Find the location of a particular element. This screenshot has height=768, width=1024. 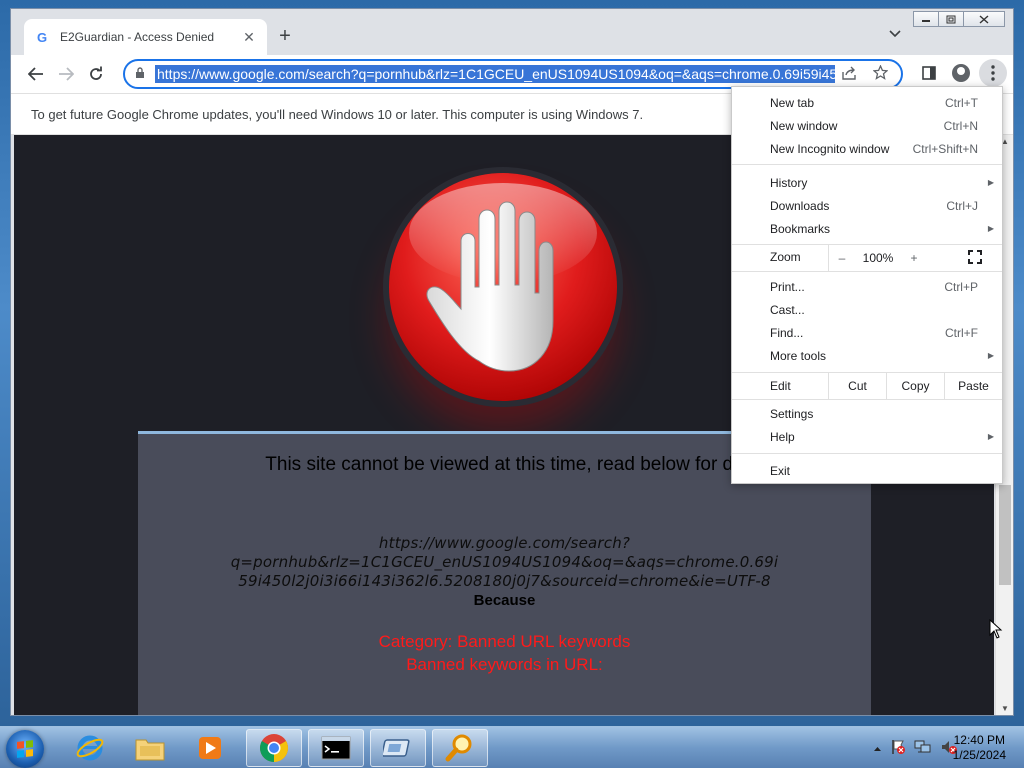

back-button is located at coordinates (36, 74).